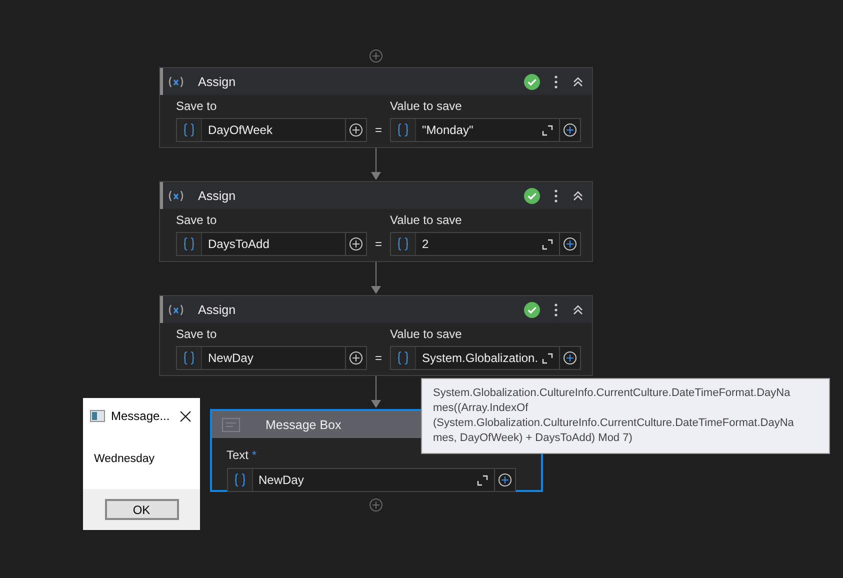  I want to click on assign-activity-card: Assign Save to NewDay = Value to save System.Globalization., so click(376, 335).